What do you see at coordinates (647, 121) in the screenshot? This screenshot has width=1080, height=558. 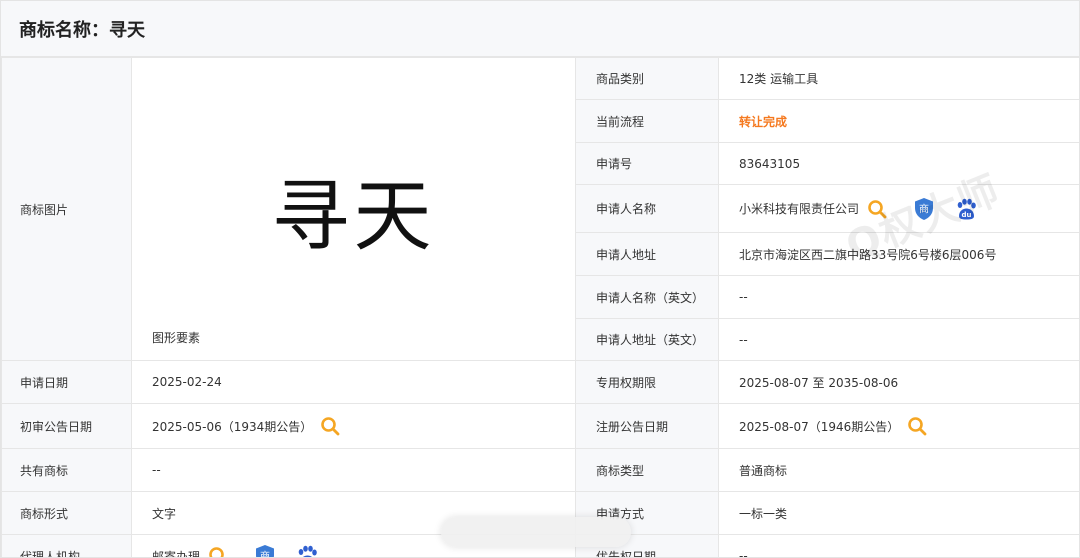 I see `process-label: 当前流程` at bounding box center [647, 121].